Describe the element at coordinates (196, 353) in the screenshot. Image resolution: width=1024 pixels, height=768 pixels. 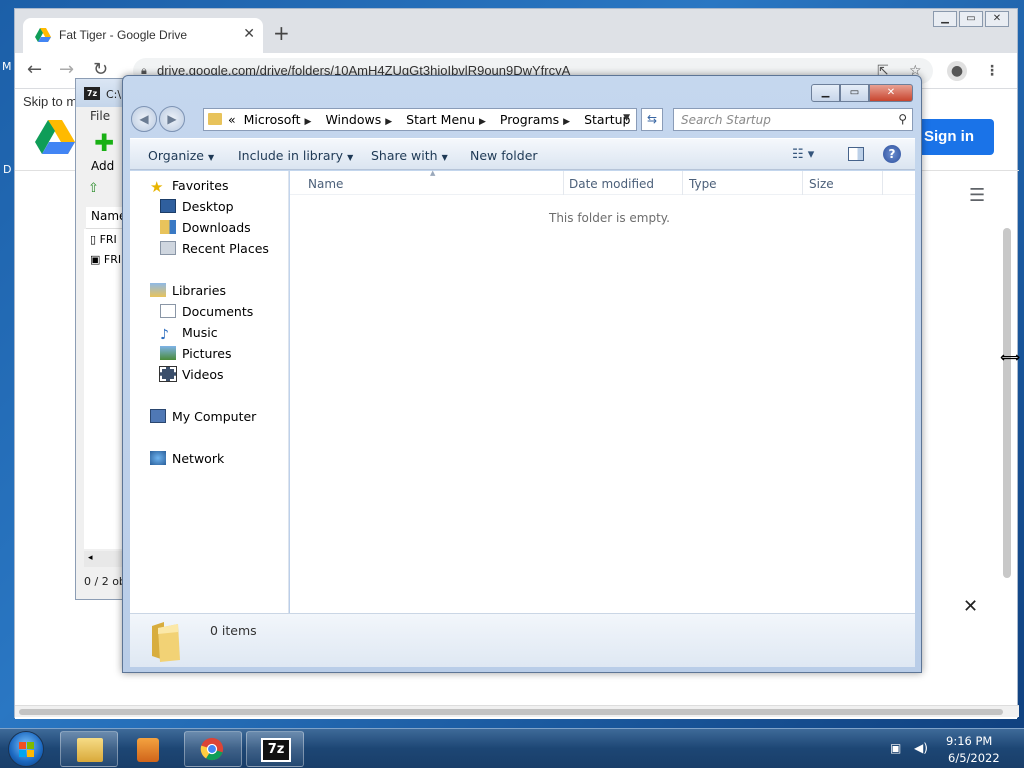
I see `nav-pictures: Pictures` at that location.